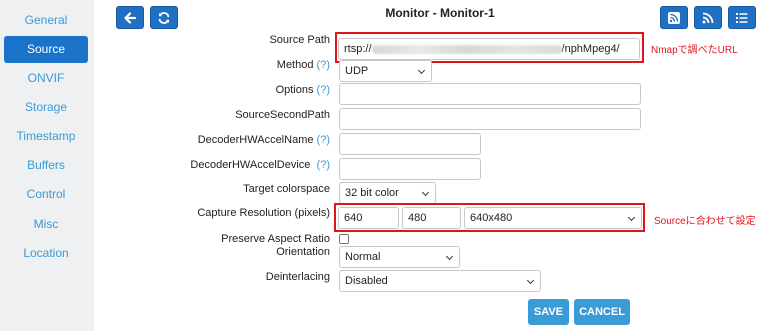  Describe the element at coordinates (323, 90) in the screenshot. I see `options-help-link: (?)` at that location.